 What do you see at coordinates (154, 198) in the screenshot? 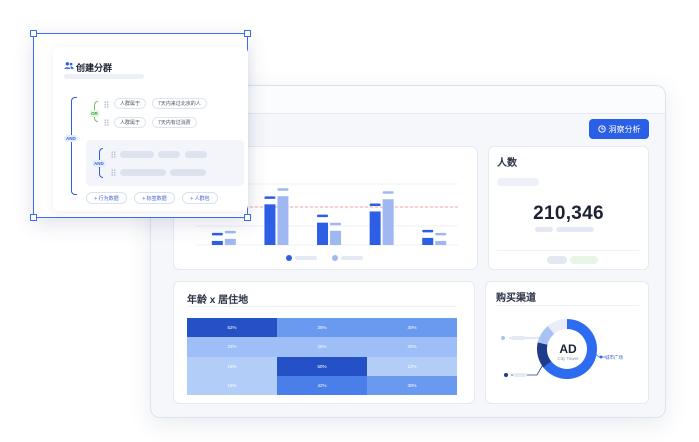
I see `add-tag-data-button: + 标签数据` at bounding box center [154, 198].